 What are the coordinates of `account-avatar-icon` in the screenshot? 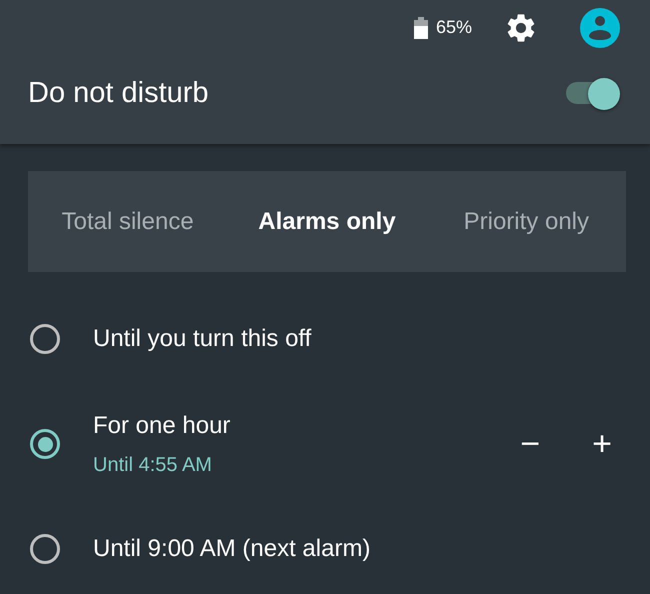 It's located at (600, 28).